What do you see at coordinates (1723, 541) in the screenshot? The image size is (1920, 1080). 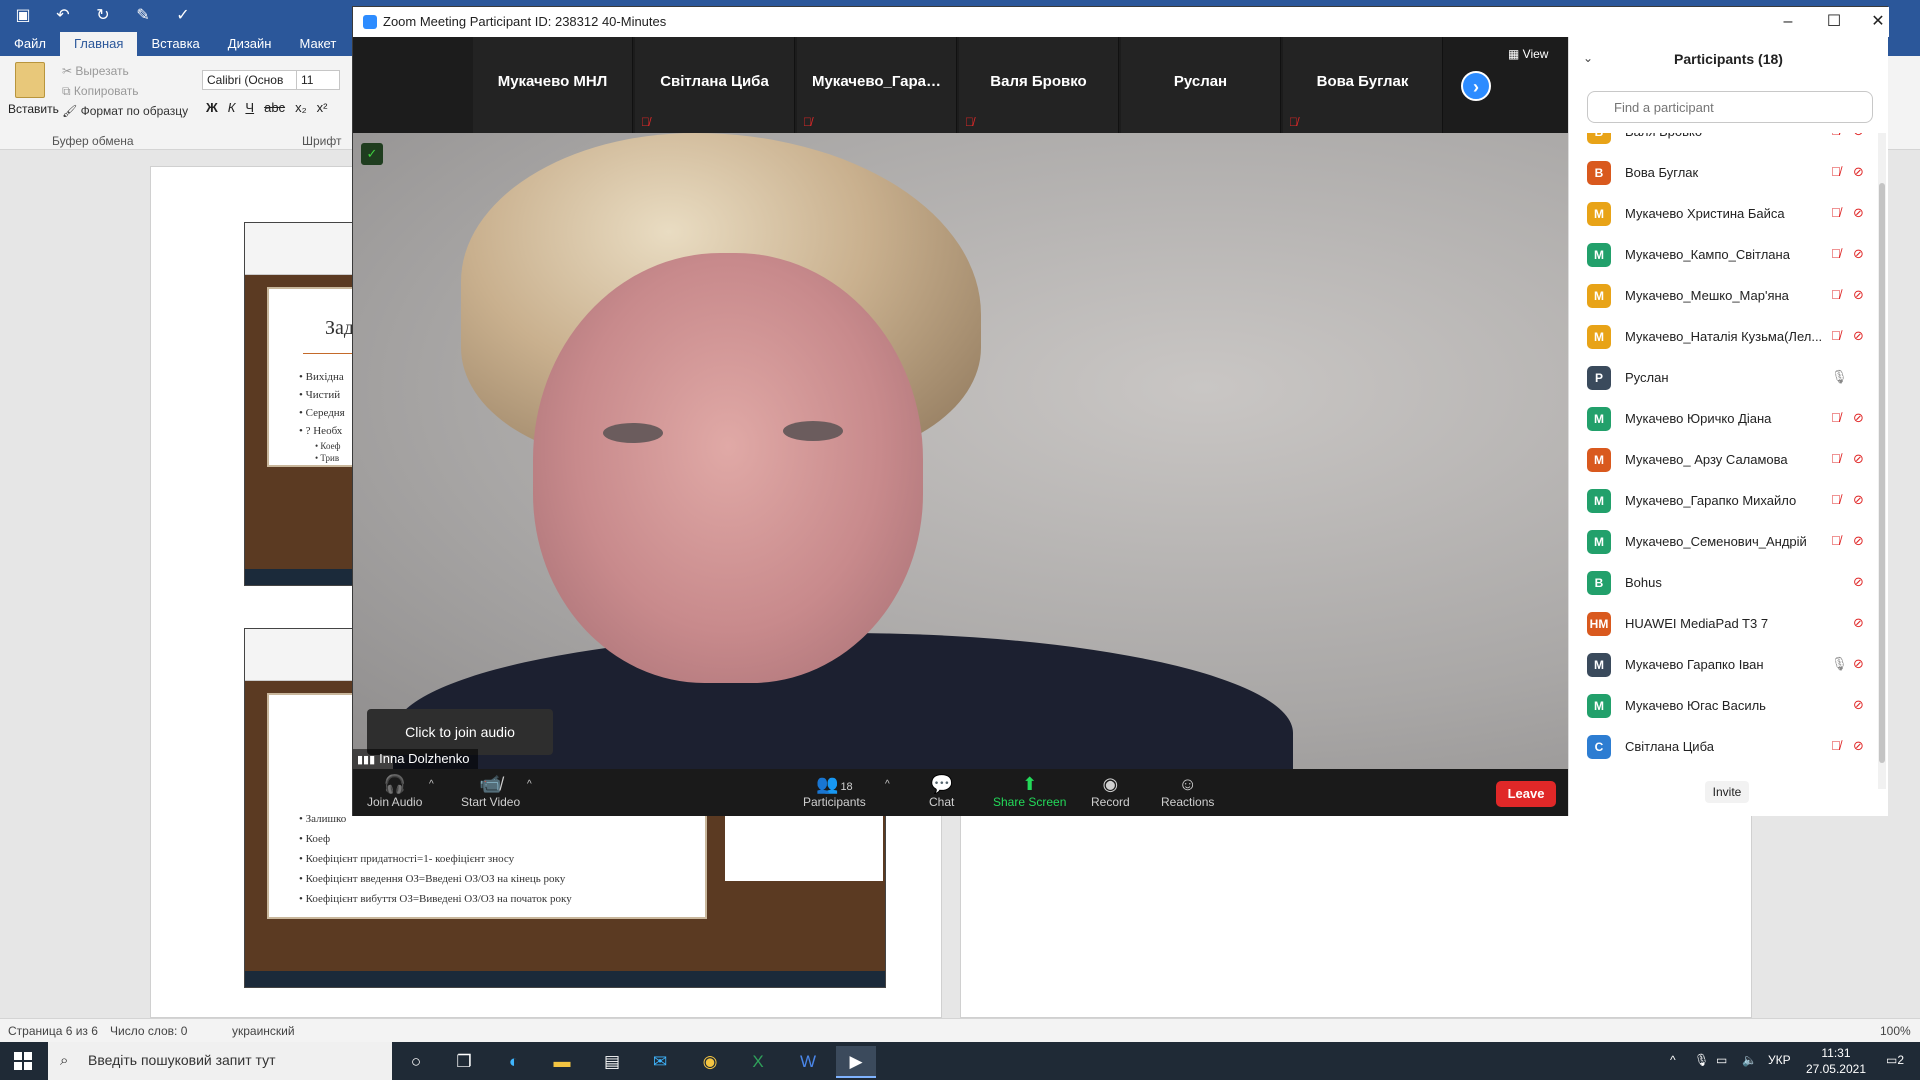 I see `participant-row: М Мукачево_Семенович_Андрій 🎙̸ ⊘` at bounding box center [1723, 541].